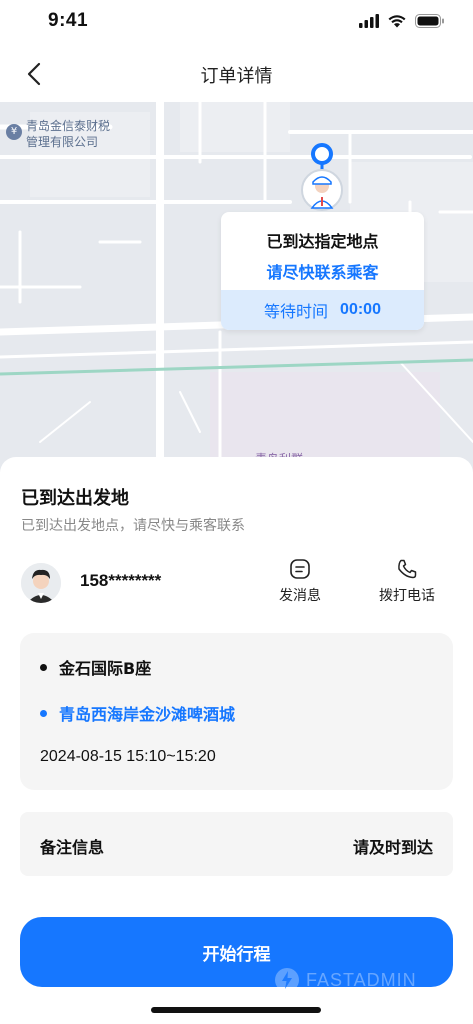 Image resolution: width=473 pixels, height=1024 pixels. I want to click on destination-dot-icon, so click(43, 713).